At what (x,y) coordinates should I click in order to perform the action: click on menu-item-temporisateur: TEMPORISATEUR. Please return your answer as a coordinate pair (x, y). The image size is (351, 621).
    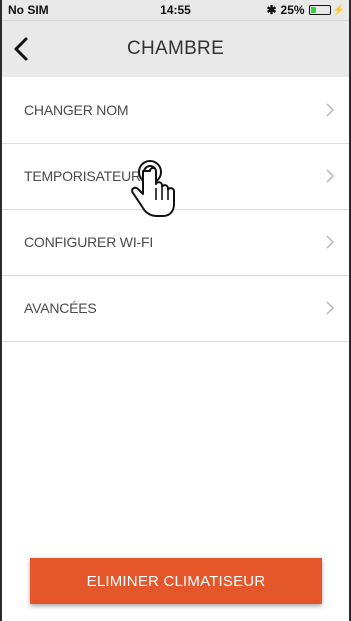
    Looking at the image, I should click on (175, 177).